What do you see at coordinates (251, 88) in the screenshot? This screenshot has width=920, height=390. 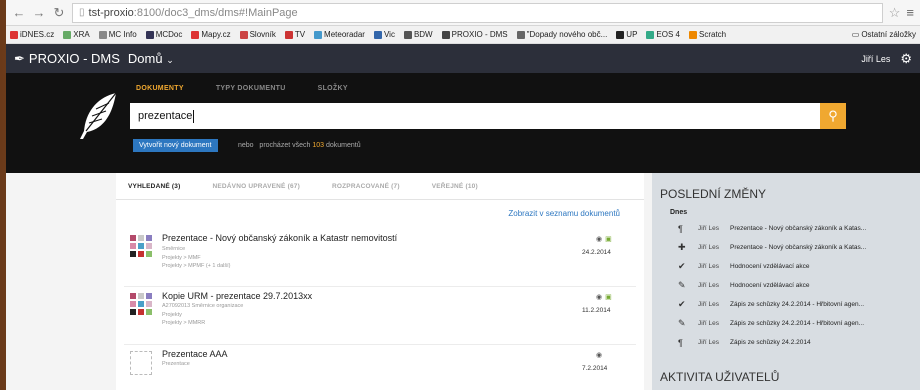 I see `tab-document-types: TYPY DOKUMENTU` at bounding box center [251, 88].